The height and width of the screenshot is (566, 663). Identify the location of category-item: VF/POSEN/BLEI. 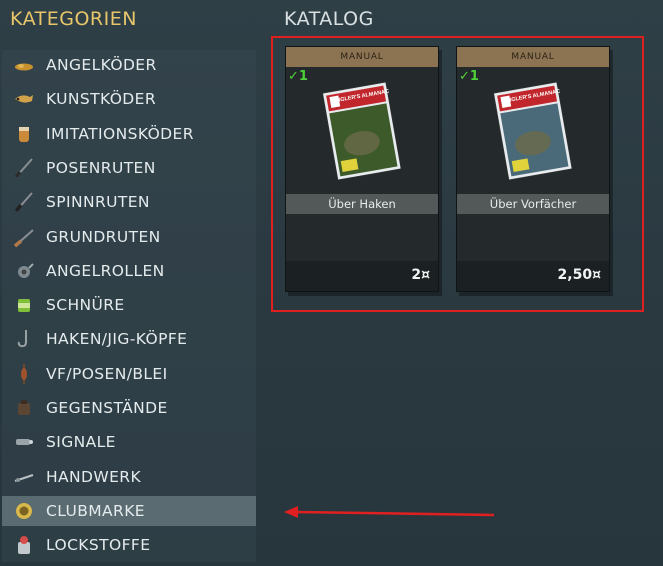
(129, 374).